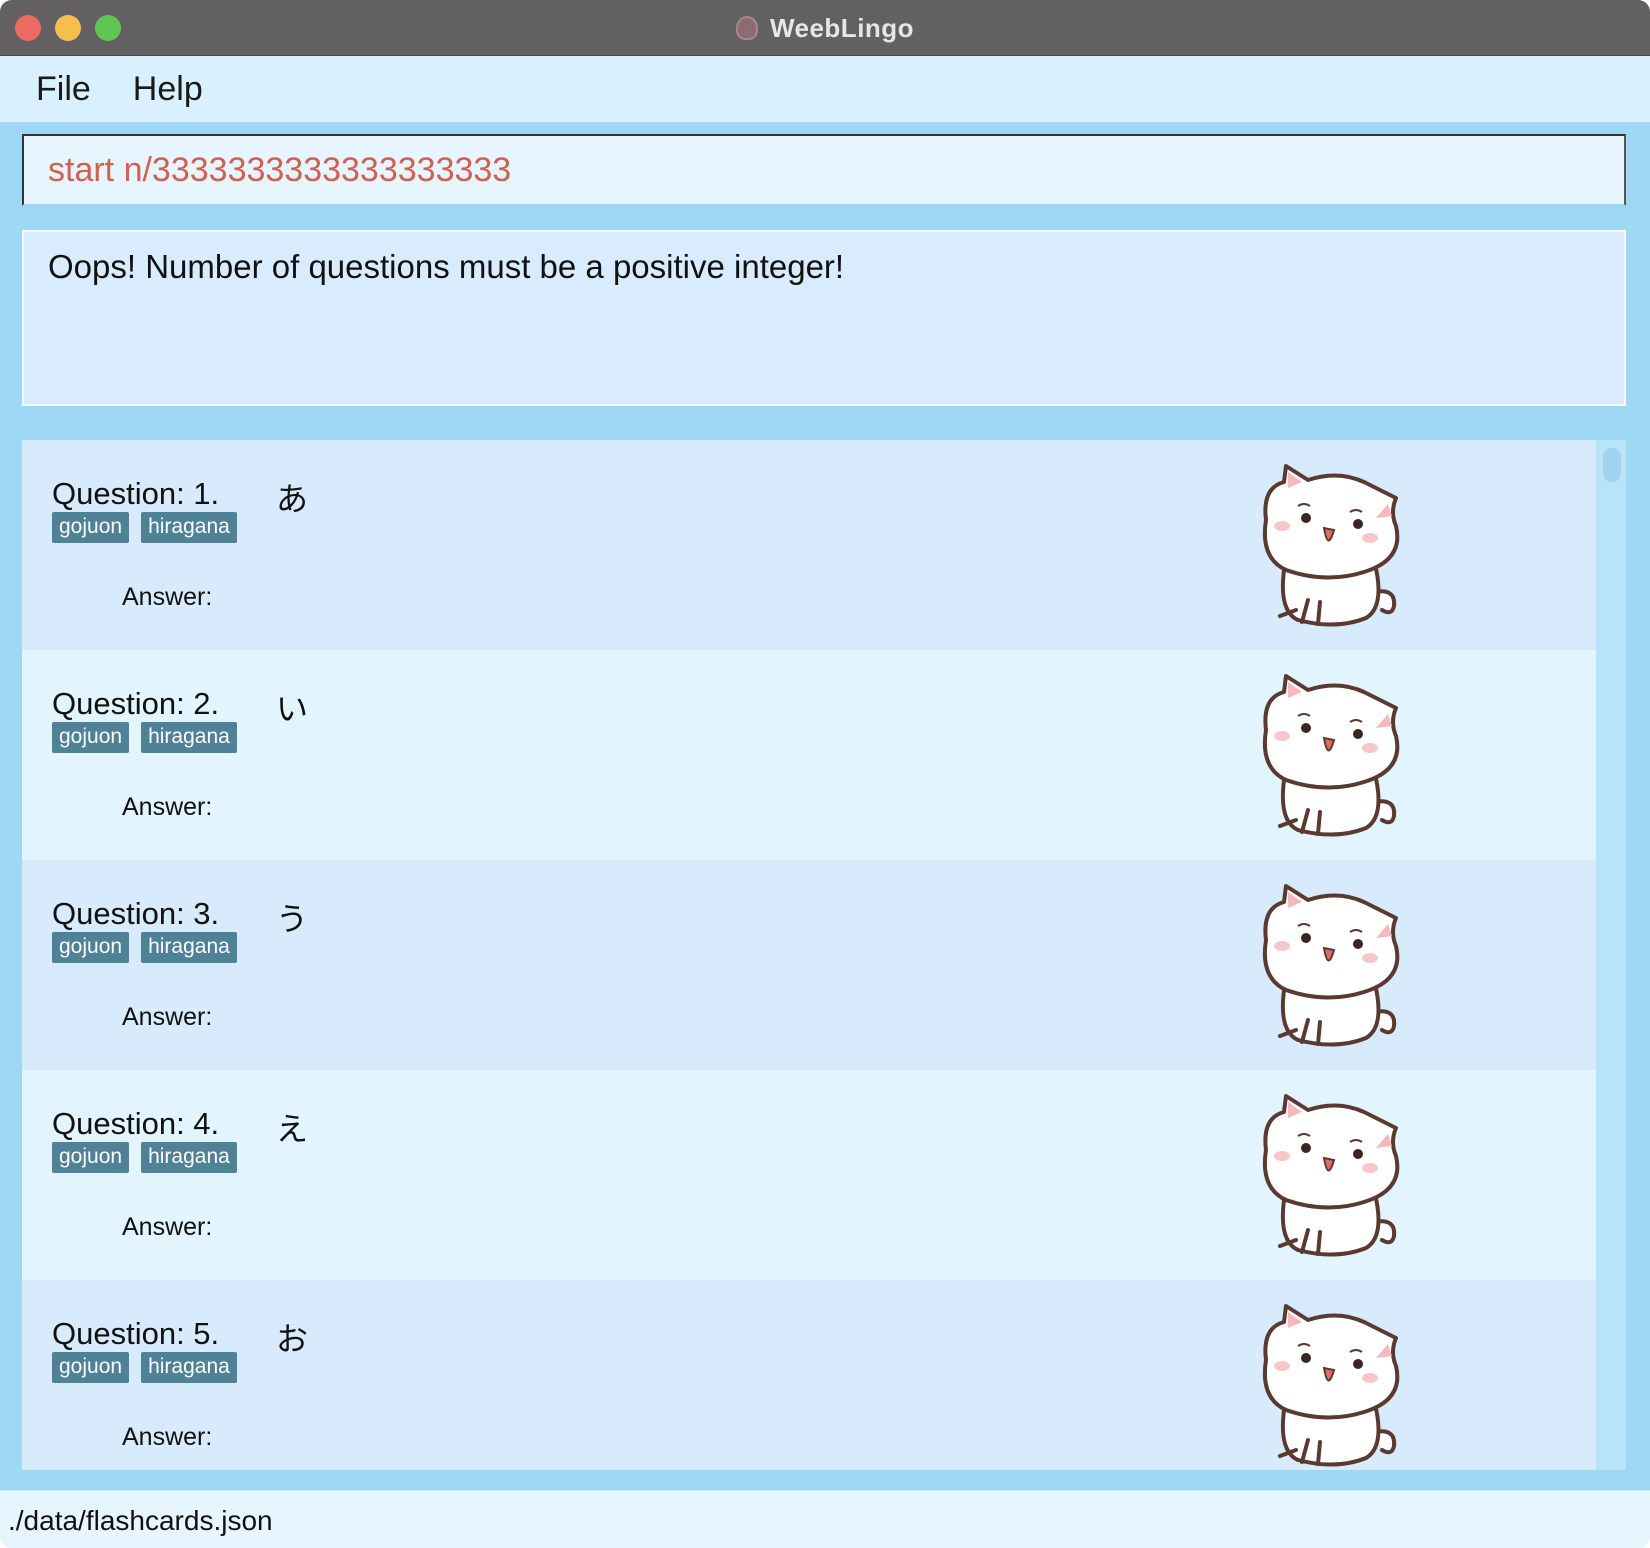 This screenshot has height=1548, width=1650. What do you see at coordinates (168, 89) in the screenshot?
I see `menu-help: Help` at bounding box center [168, 89].